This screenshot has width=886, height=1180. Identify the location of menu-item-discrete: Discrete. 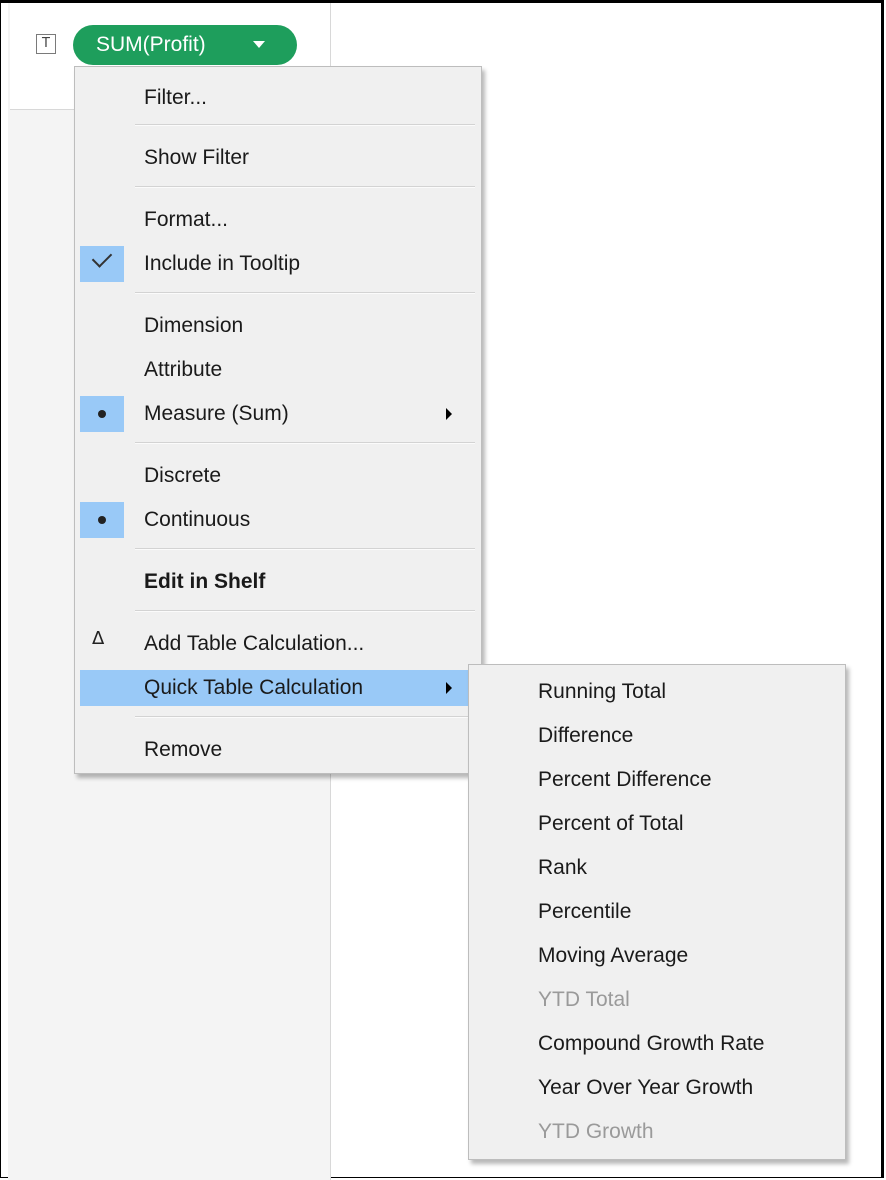
(278, 476).